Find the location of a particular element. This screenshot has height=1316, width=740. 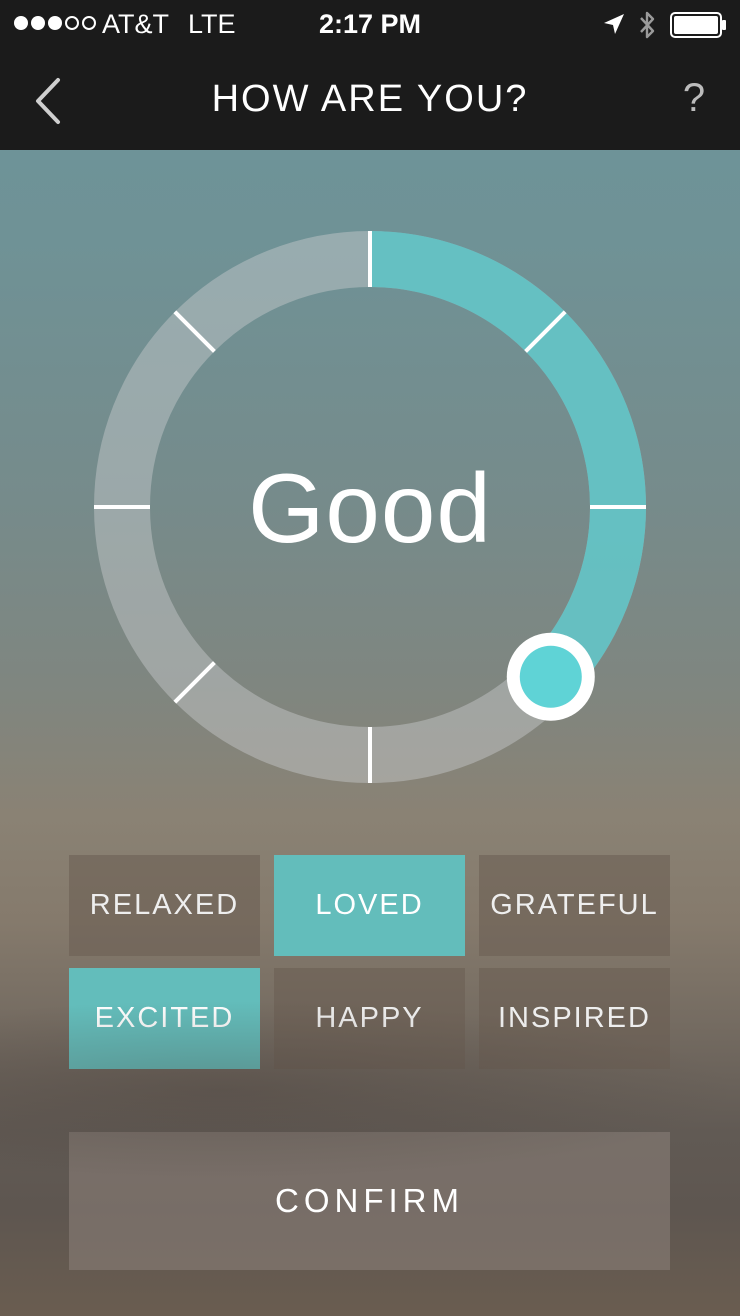

mood-option-inspired: INSPIRED is located at coordinates (574, 1018).